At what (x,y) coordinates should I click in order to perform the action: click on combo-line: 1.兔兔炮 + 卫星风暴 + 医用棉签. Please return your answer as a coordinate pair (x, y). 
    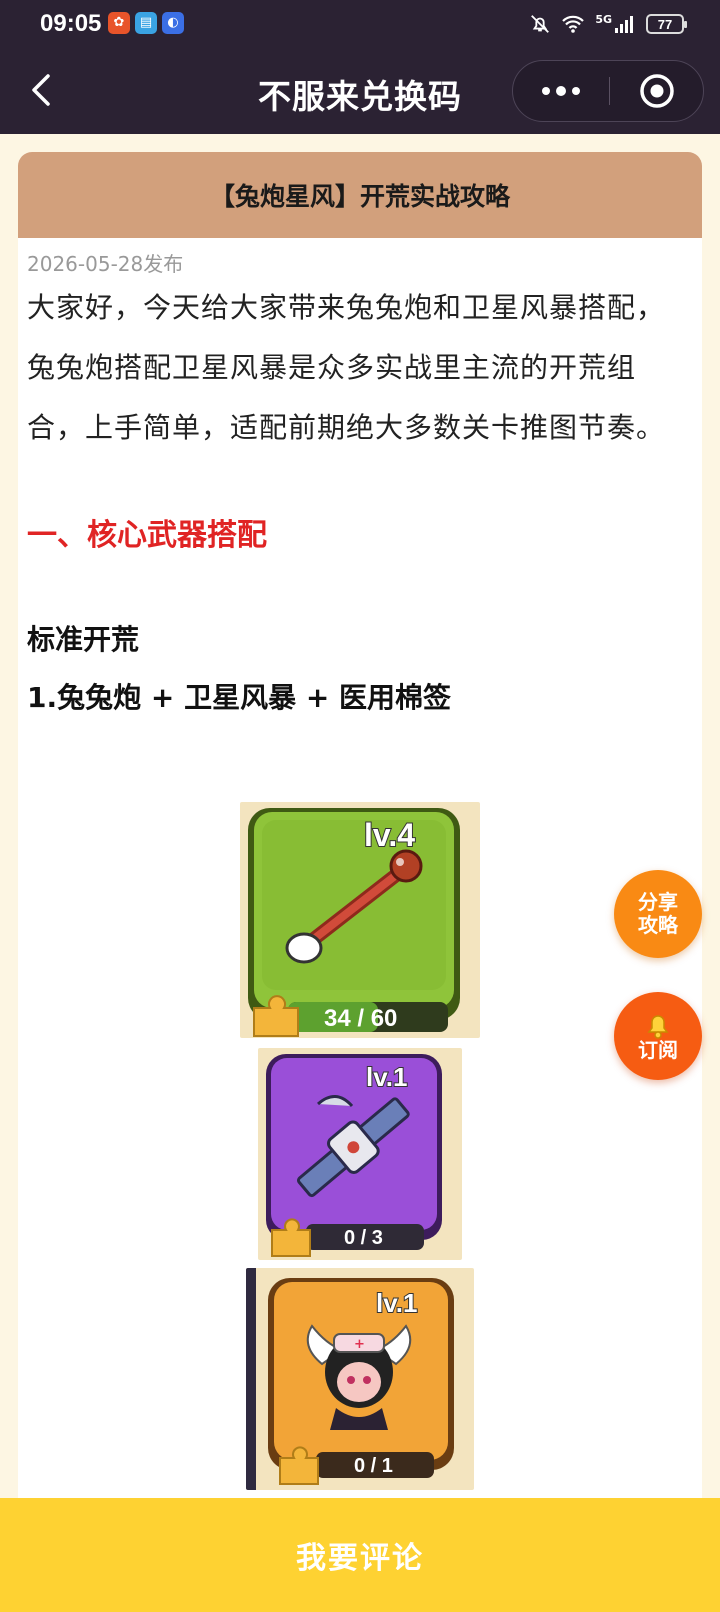
    Looking at the image, I should click on (239, 697).